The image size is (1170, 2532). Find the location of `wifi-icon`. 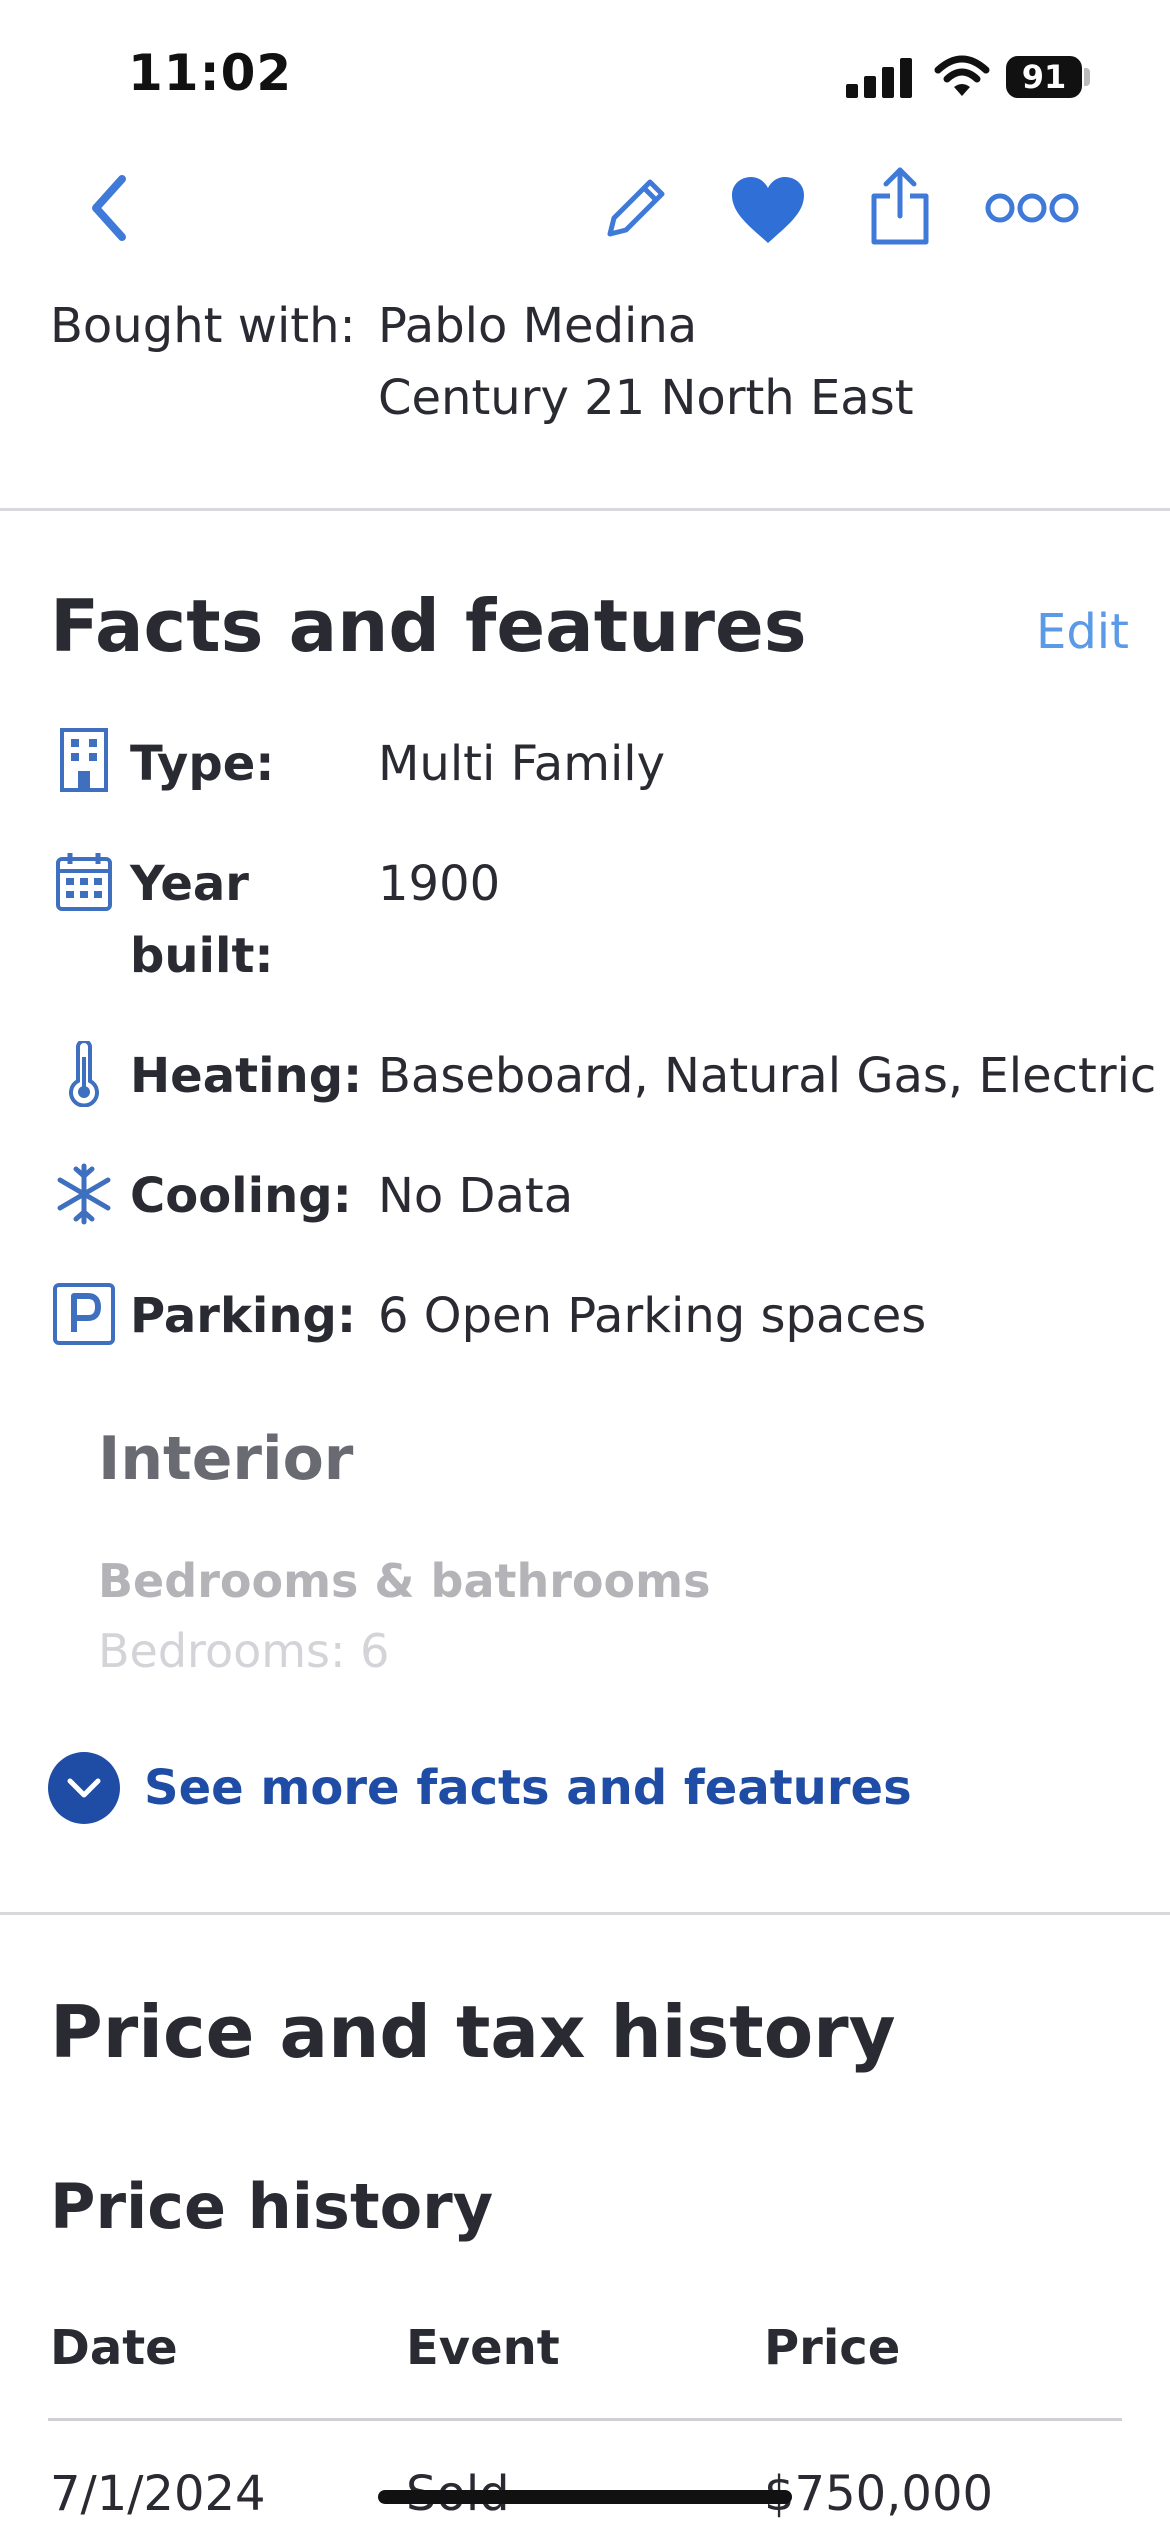

wifi-icon is located at coordinates (962, 75).